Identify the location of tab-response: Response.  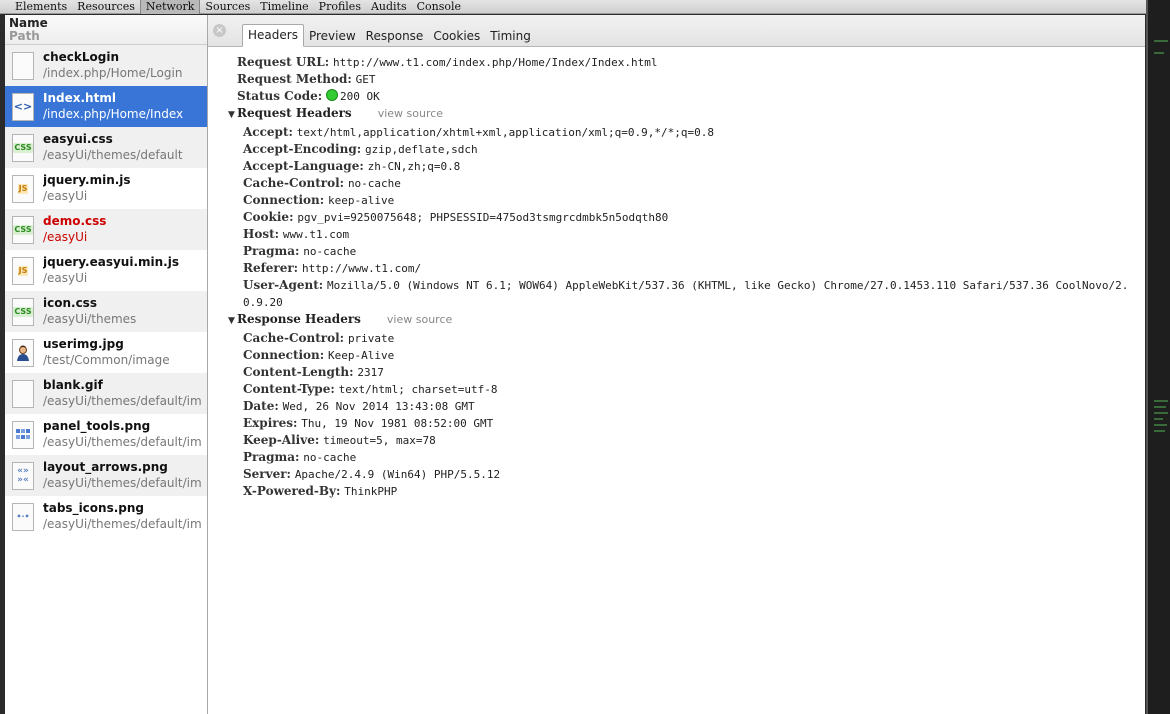
(395, 36).